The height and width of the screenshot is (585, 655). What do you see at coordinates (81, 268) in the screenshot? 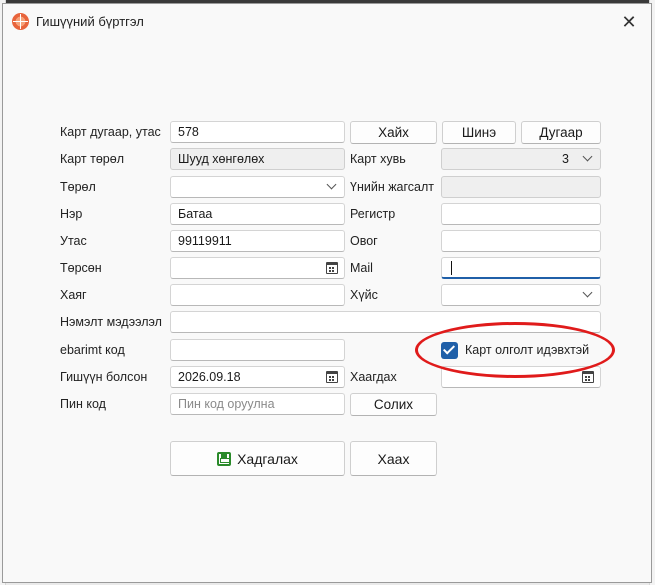
I see `birth-label: Төрсөн` at bounding box center [81, 268].